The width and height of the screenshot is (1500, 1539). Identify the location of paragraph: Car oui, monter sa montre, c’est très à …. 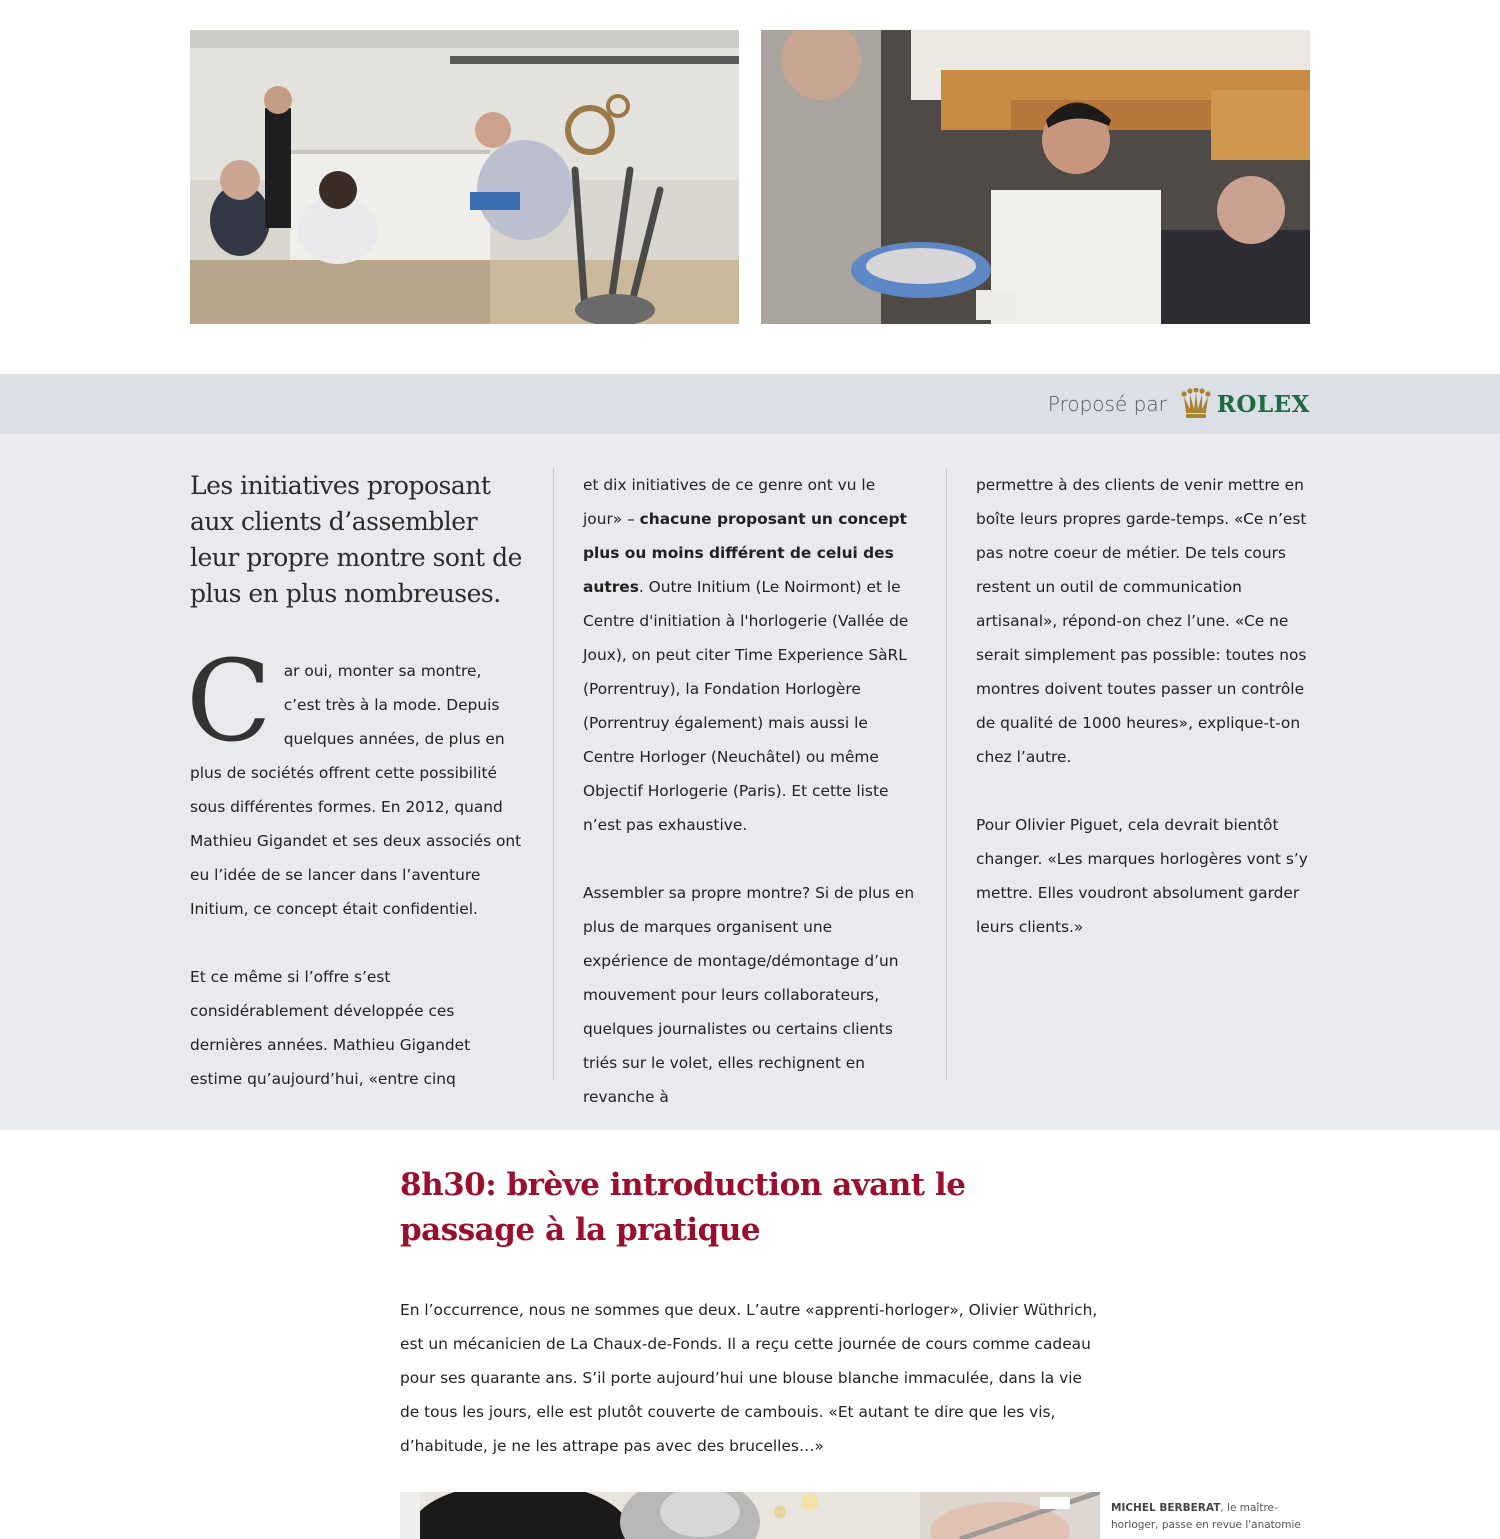
(354, 786).